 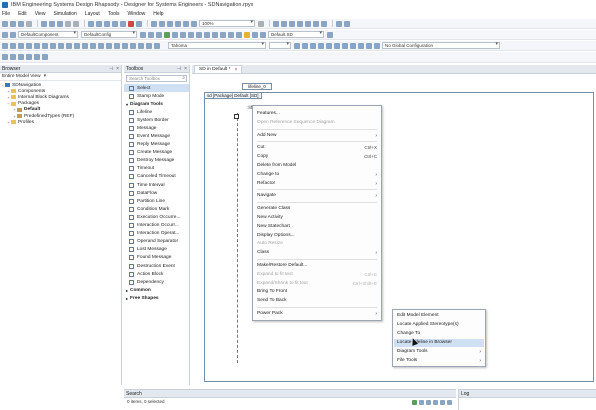 What do you see at coordinates (439, 361) in the screenshot?
I see `submenu-file-tools: File Tools ›` at bounding box center [439, 361].